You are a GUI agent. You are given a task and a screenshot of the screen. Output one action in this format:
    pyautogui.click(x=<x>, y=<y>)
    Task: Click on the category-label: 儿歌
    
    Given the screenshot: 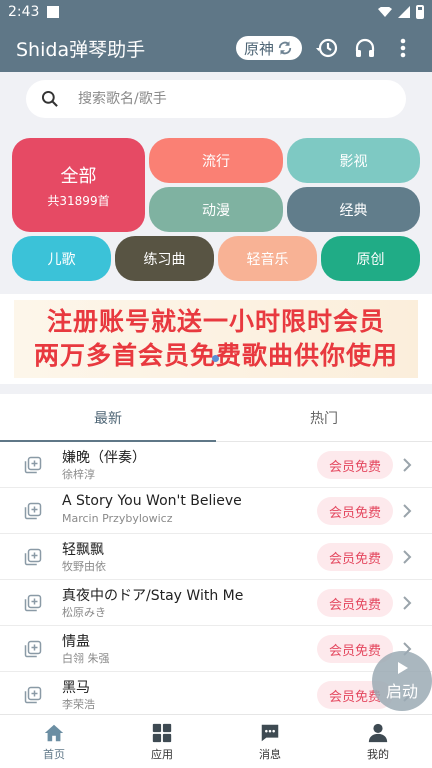 What is the action you would take?
    pyautogui.click(x=61, y=259)
    